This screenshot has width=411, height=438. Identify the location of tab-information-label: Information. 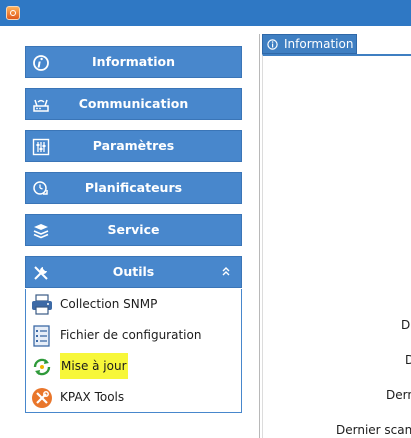
(319, 44).